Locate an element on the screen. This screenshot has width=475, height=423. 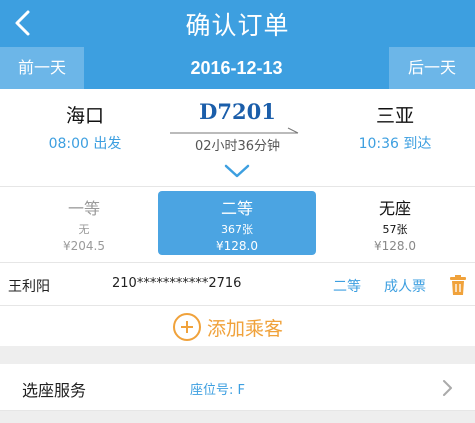
seat-option-standing: 无座 57张 ¥128.0 is located at coordinates (395, 223).